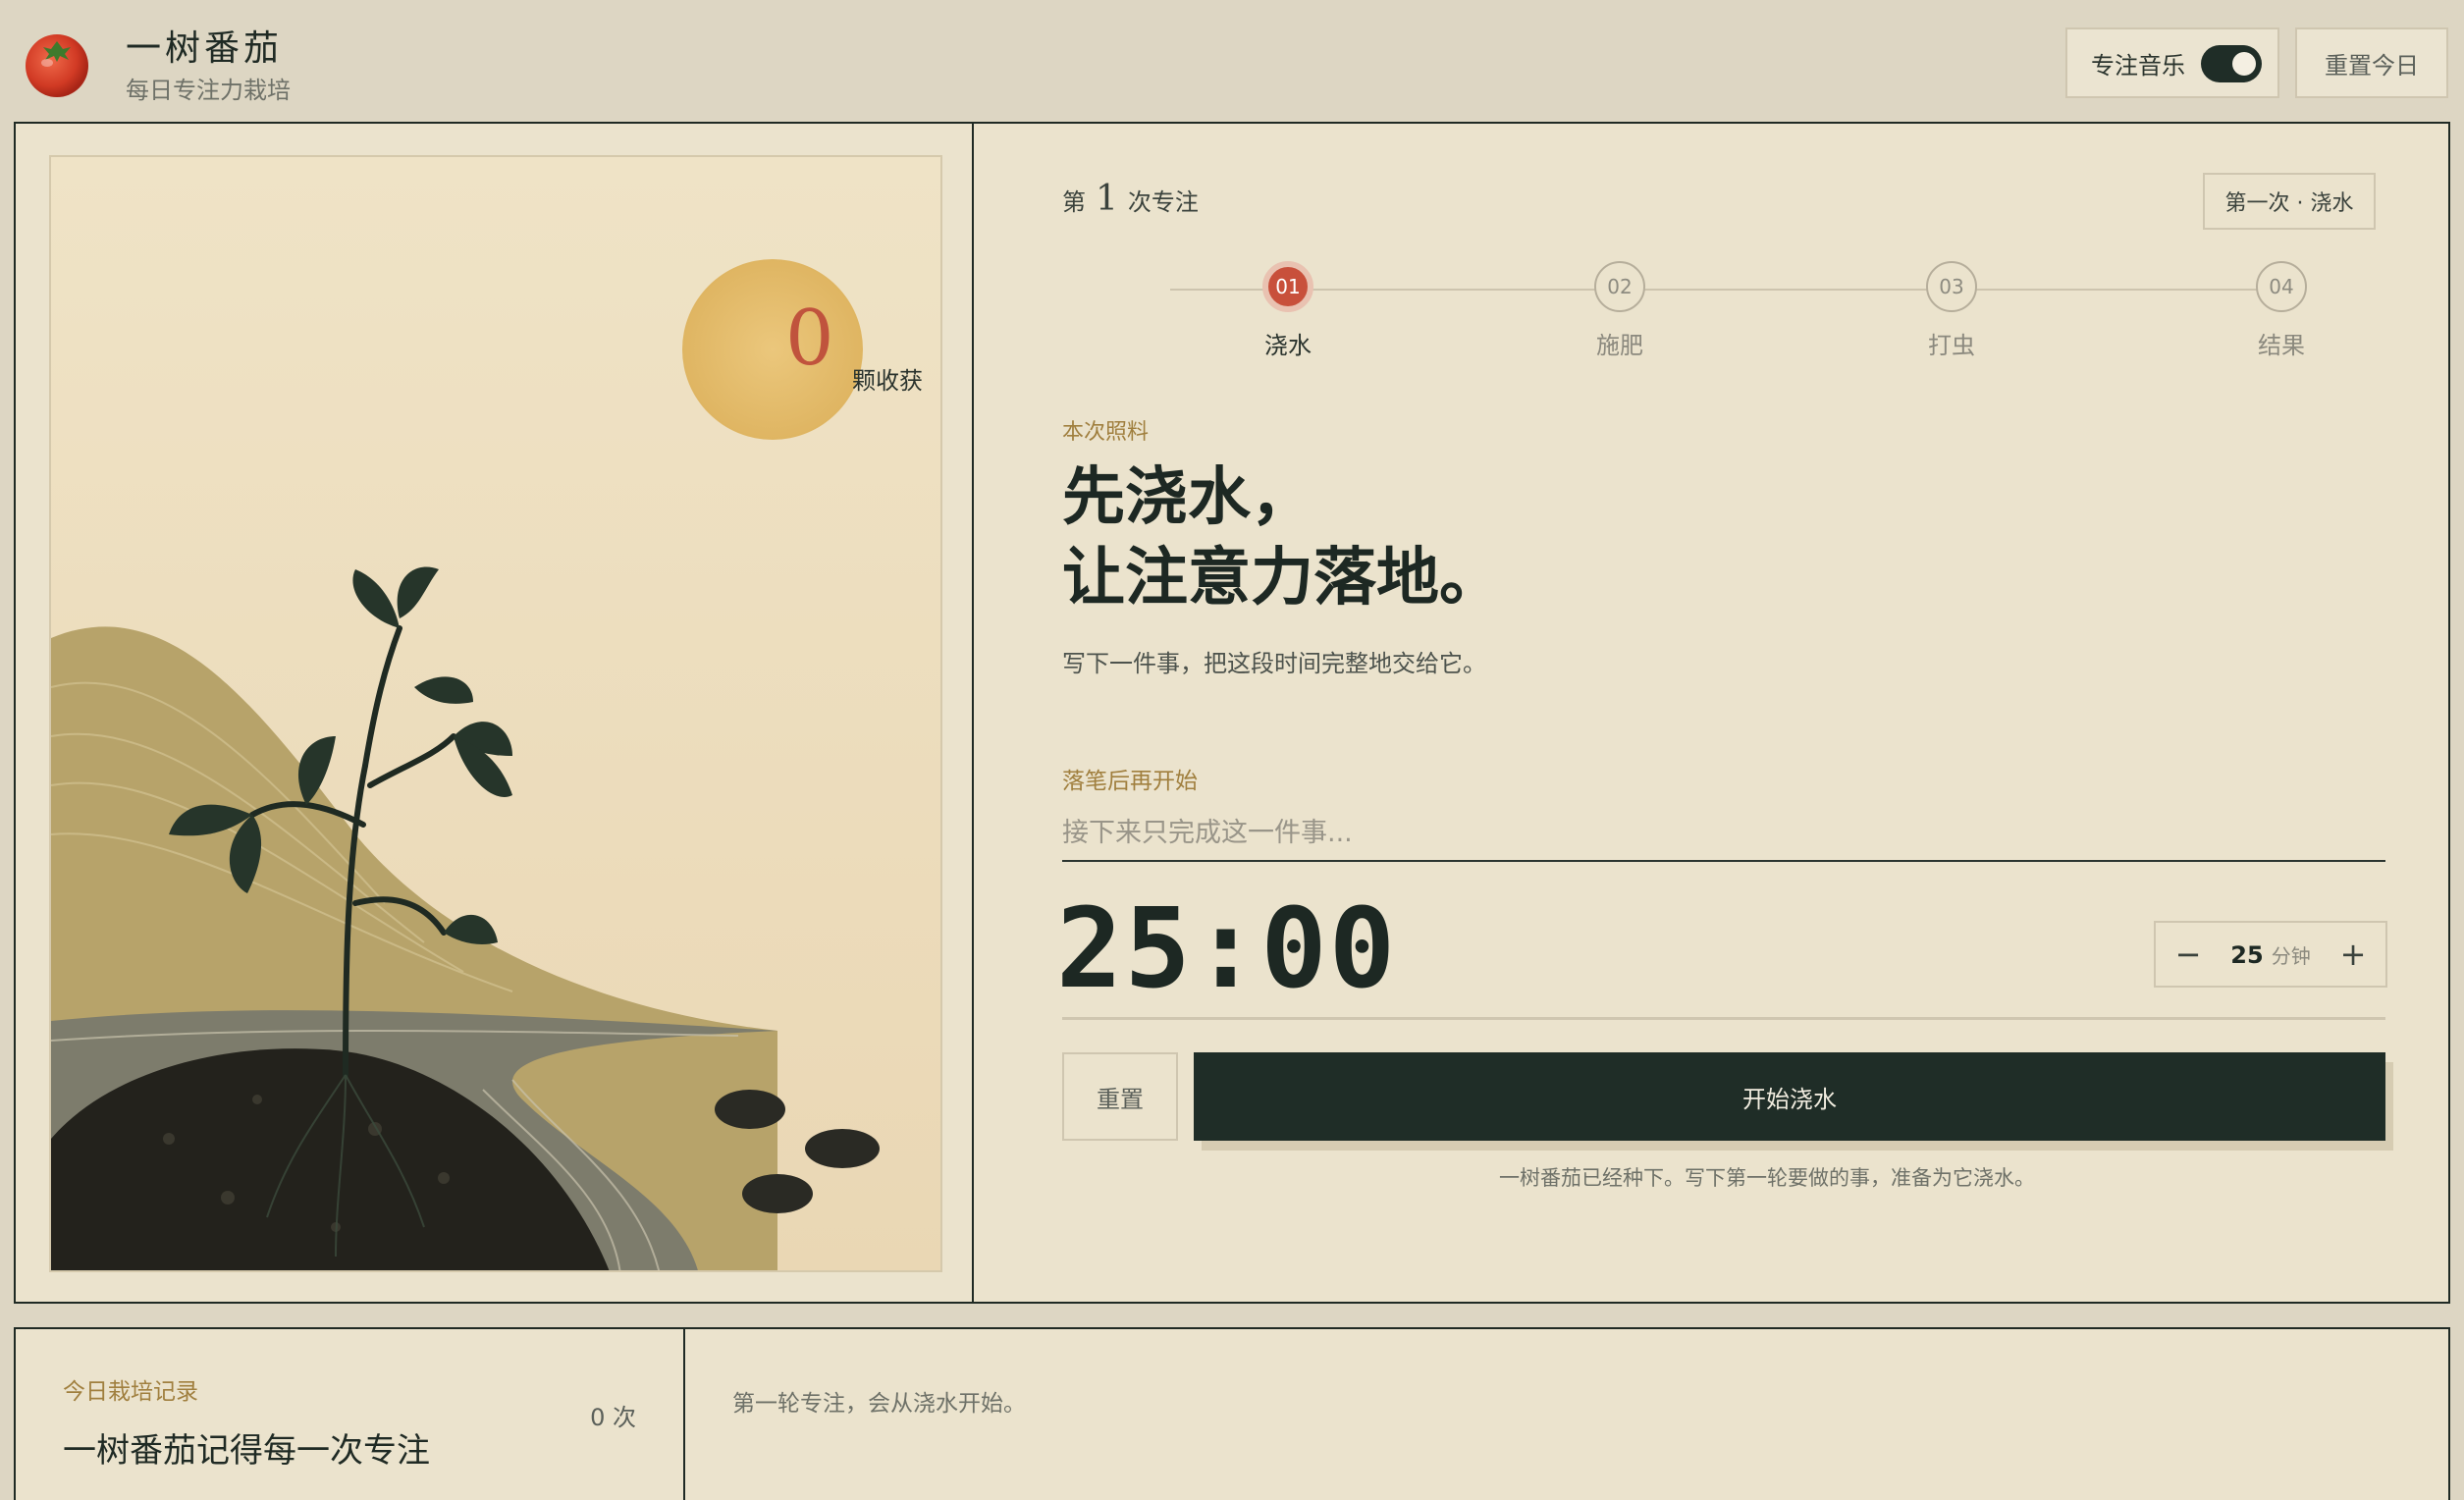  What do you see at coordinates (130, 1392) in the screenshot?
I see `record-label: 今日栽培记录` at bounding box center [130, 1392].